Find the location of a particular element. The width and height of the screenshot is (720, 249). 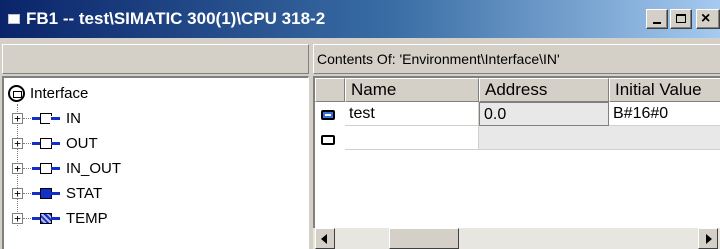

cell-name is located at coordinates (412, 138).